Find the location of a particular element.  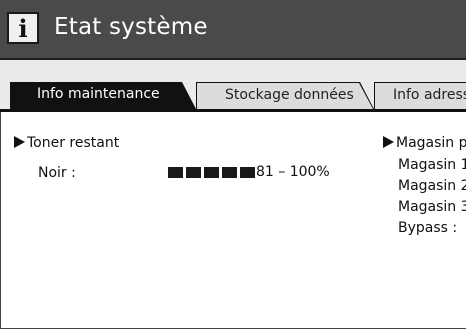

tab-stockage-donnees: Stockage données is located at coordinates (285, 95).